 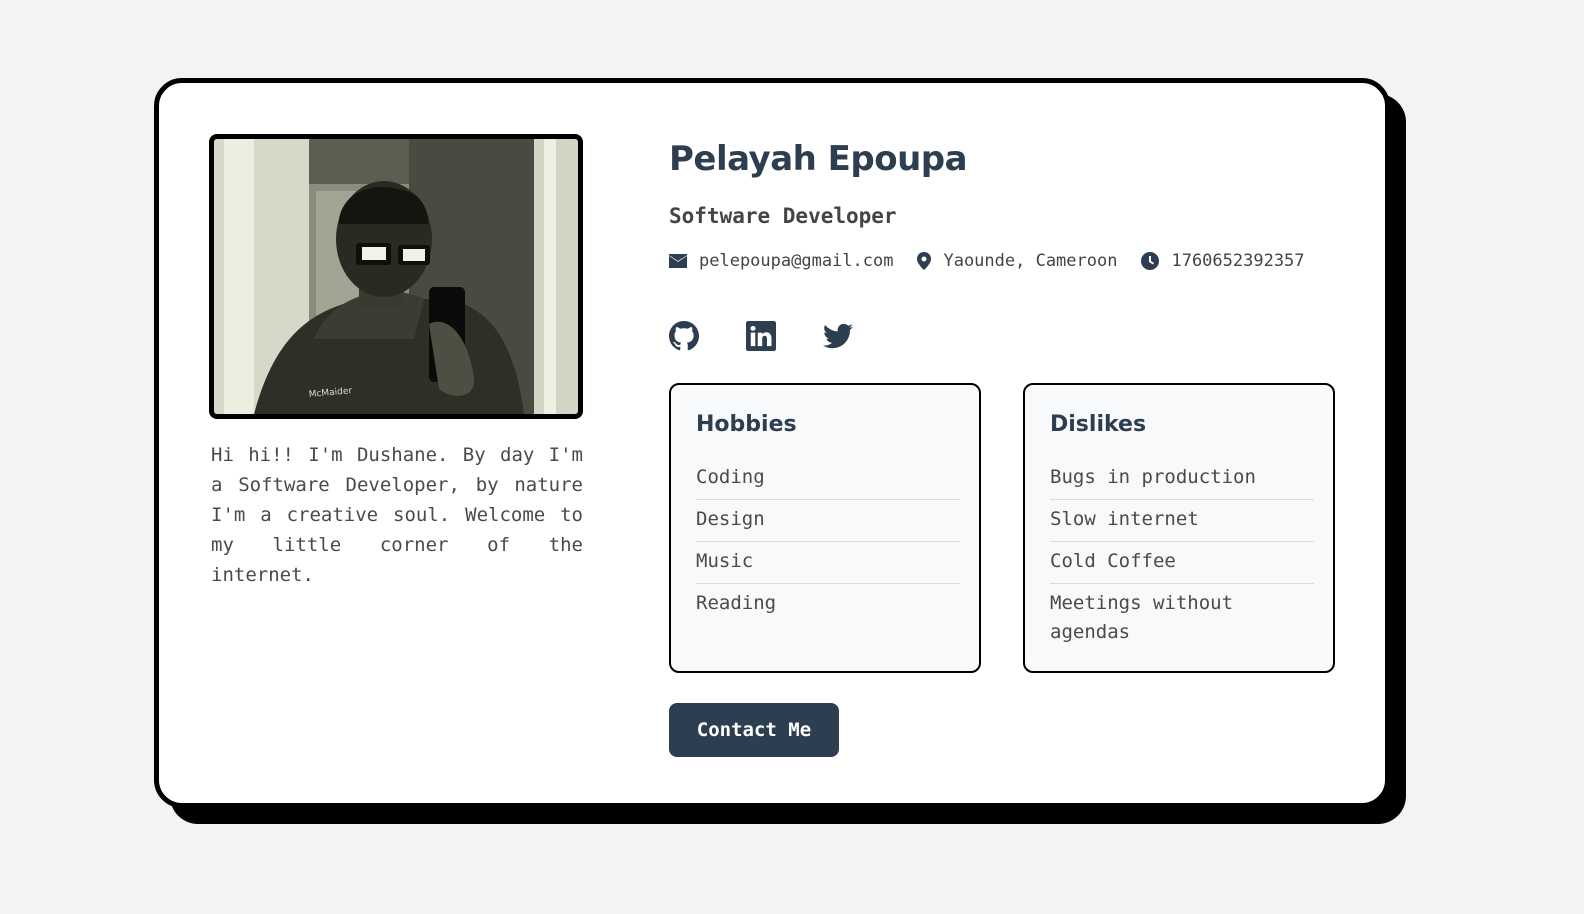 I want to click on twitter-link, so click(x=838, y=336).